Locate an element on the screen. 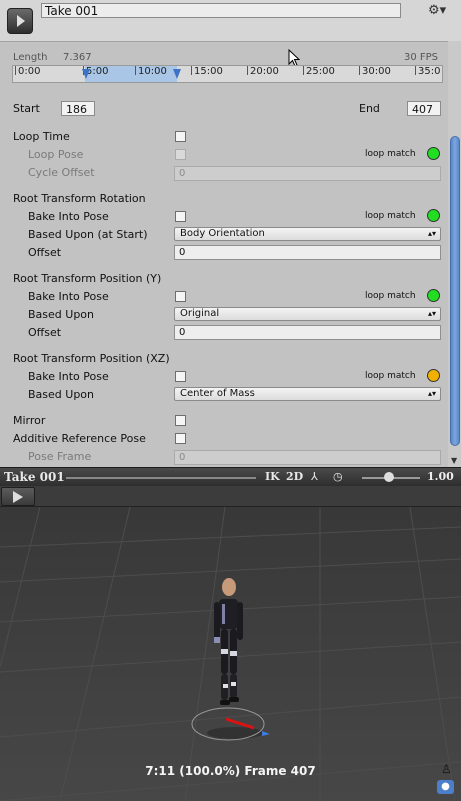 This screenshot has height=801, width=461. inspector-scrollbar: ▼ is located at coordinates (454, 254).